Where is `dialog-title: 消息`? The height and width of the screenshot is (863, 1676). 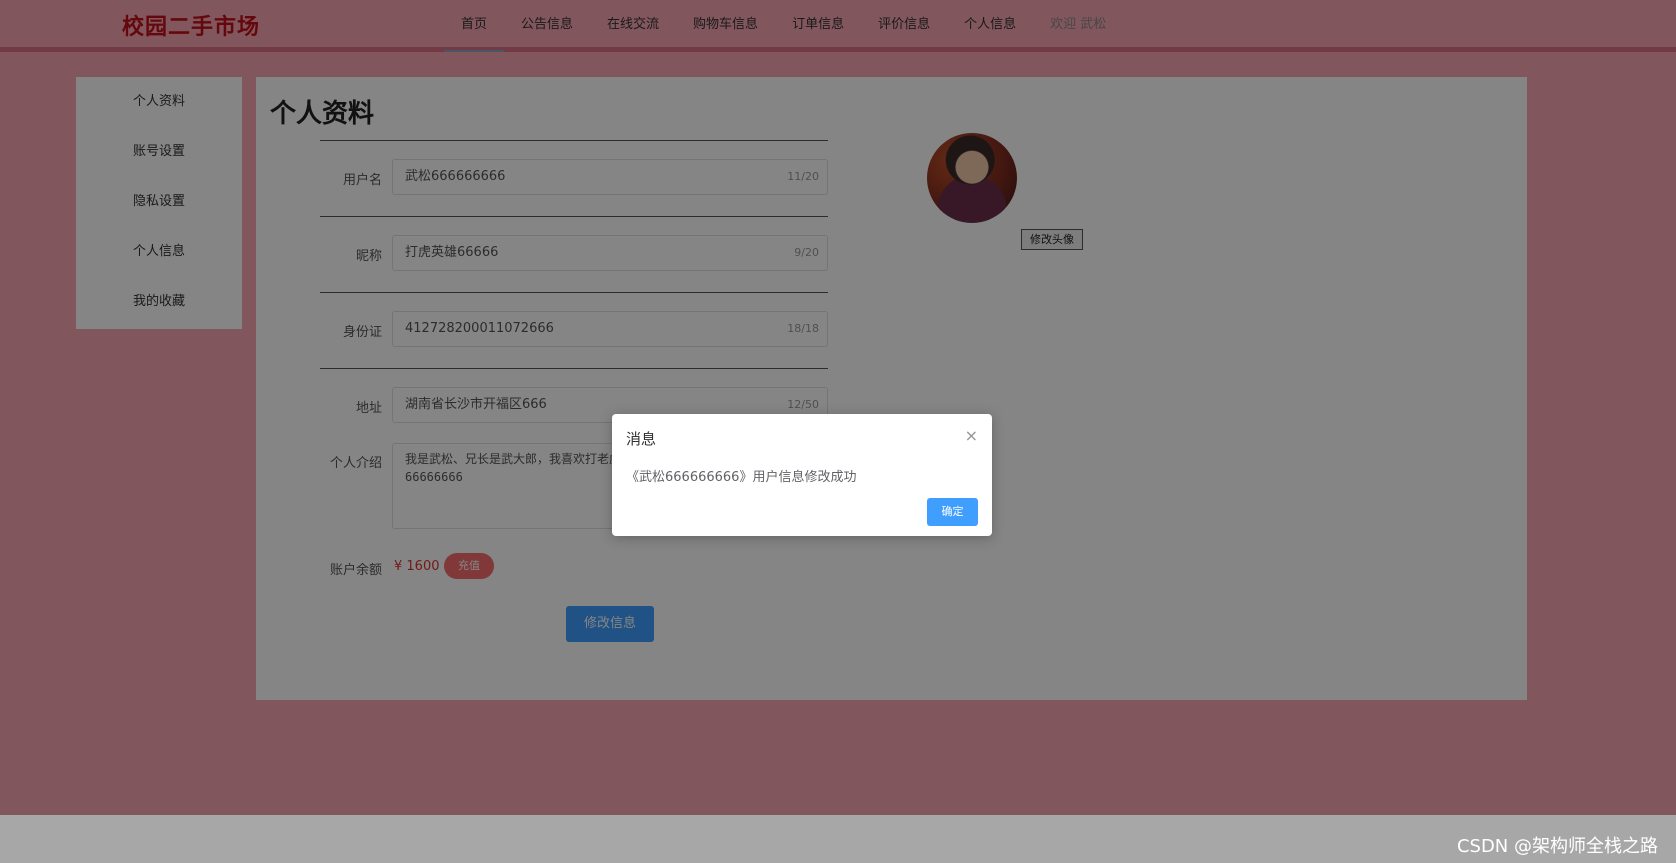 dialog-title: 消息 is located at coordinates (641, 439).